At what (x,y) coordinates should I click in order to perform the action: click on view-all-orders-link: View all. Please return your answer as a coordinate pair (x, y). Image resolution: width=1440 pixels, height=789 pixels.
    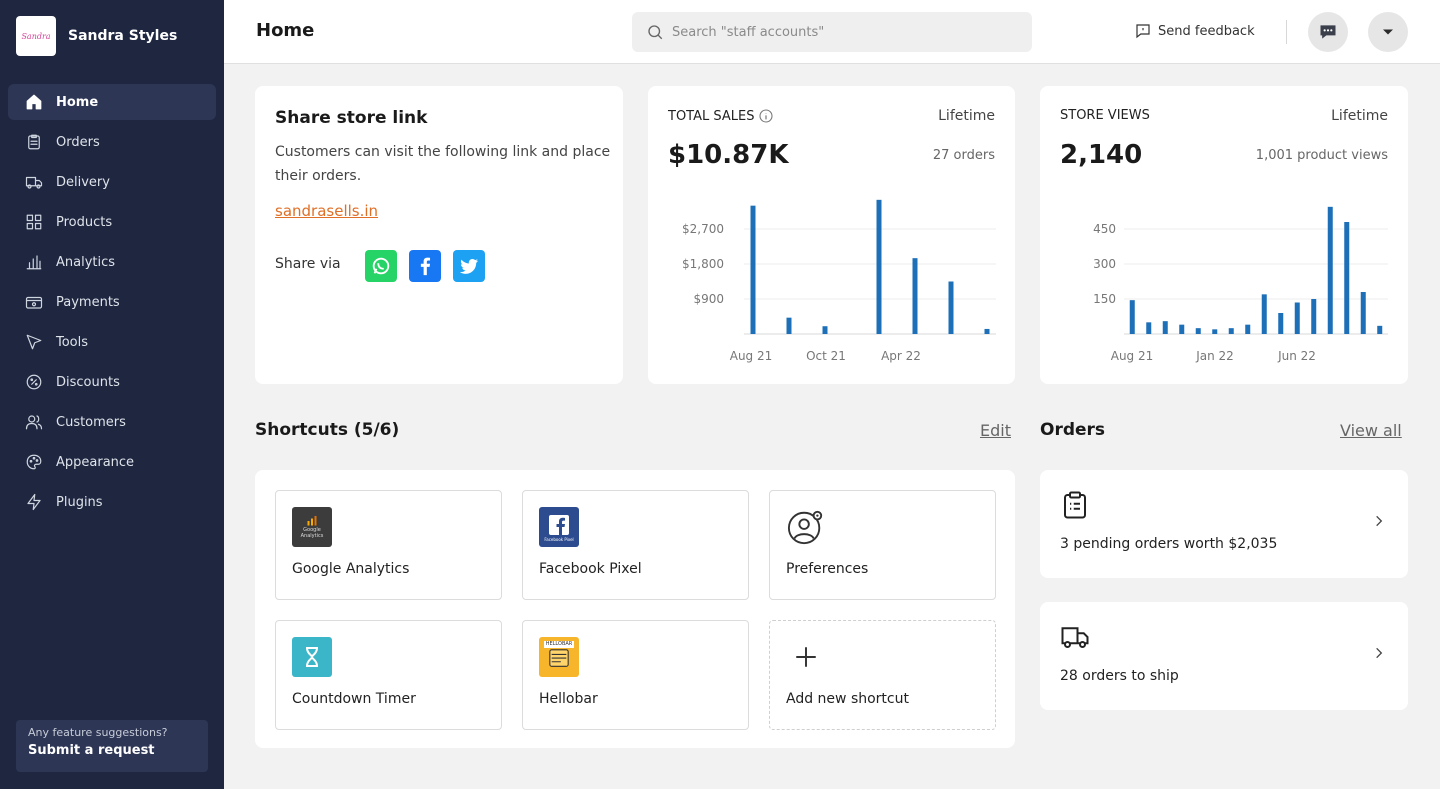
    Looking at the image, I should click on (1371, 430).